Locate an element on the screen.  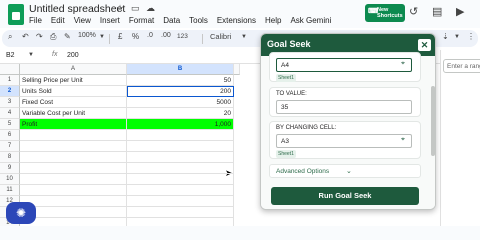
cell-b8 is located at coordinates (180, 157).